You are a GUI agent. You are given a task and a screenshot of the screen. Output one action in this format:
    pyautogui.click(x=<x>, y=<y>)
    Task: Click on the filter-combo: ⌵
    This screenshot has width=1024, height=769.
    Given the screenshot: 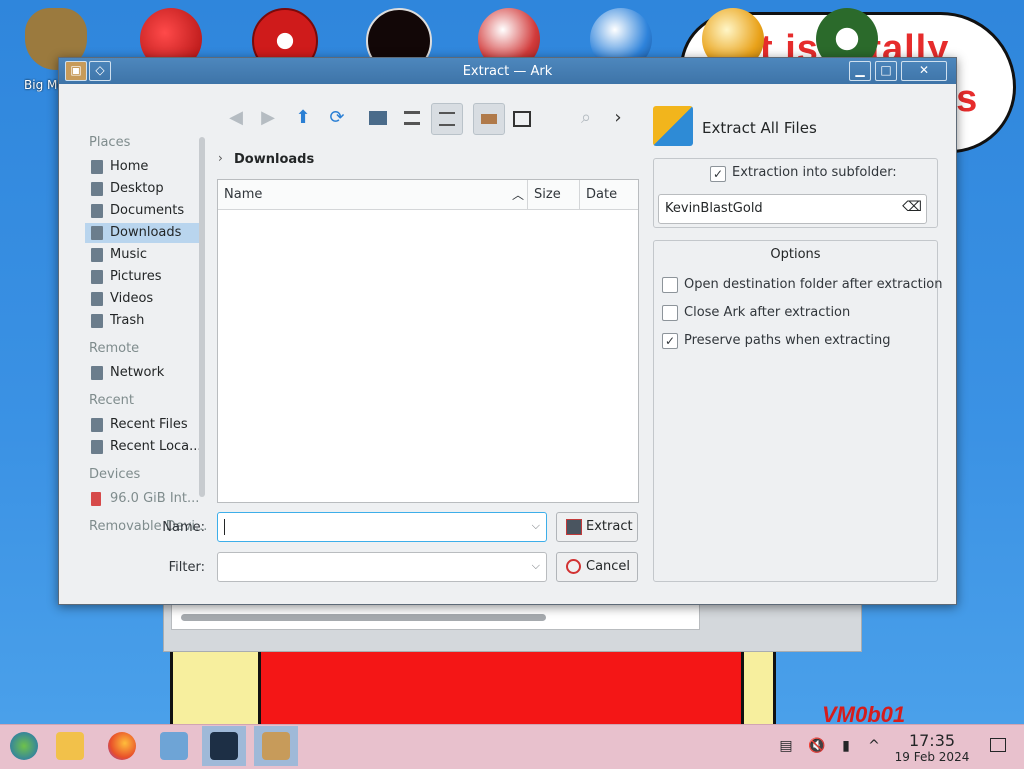 What is the action you would take?
    pyautogui.click(x=382, y=567)
    